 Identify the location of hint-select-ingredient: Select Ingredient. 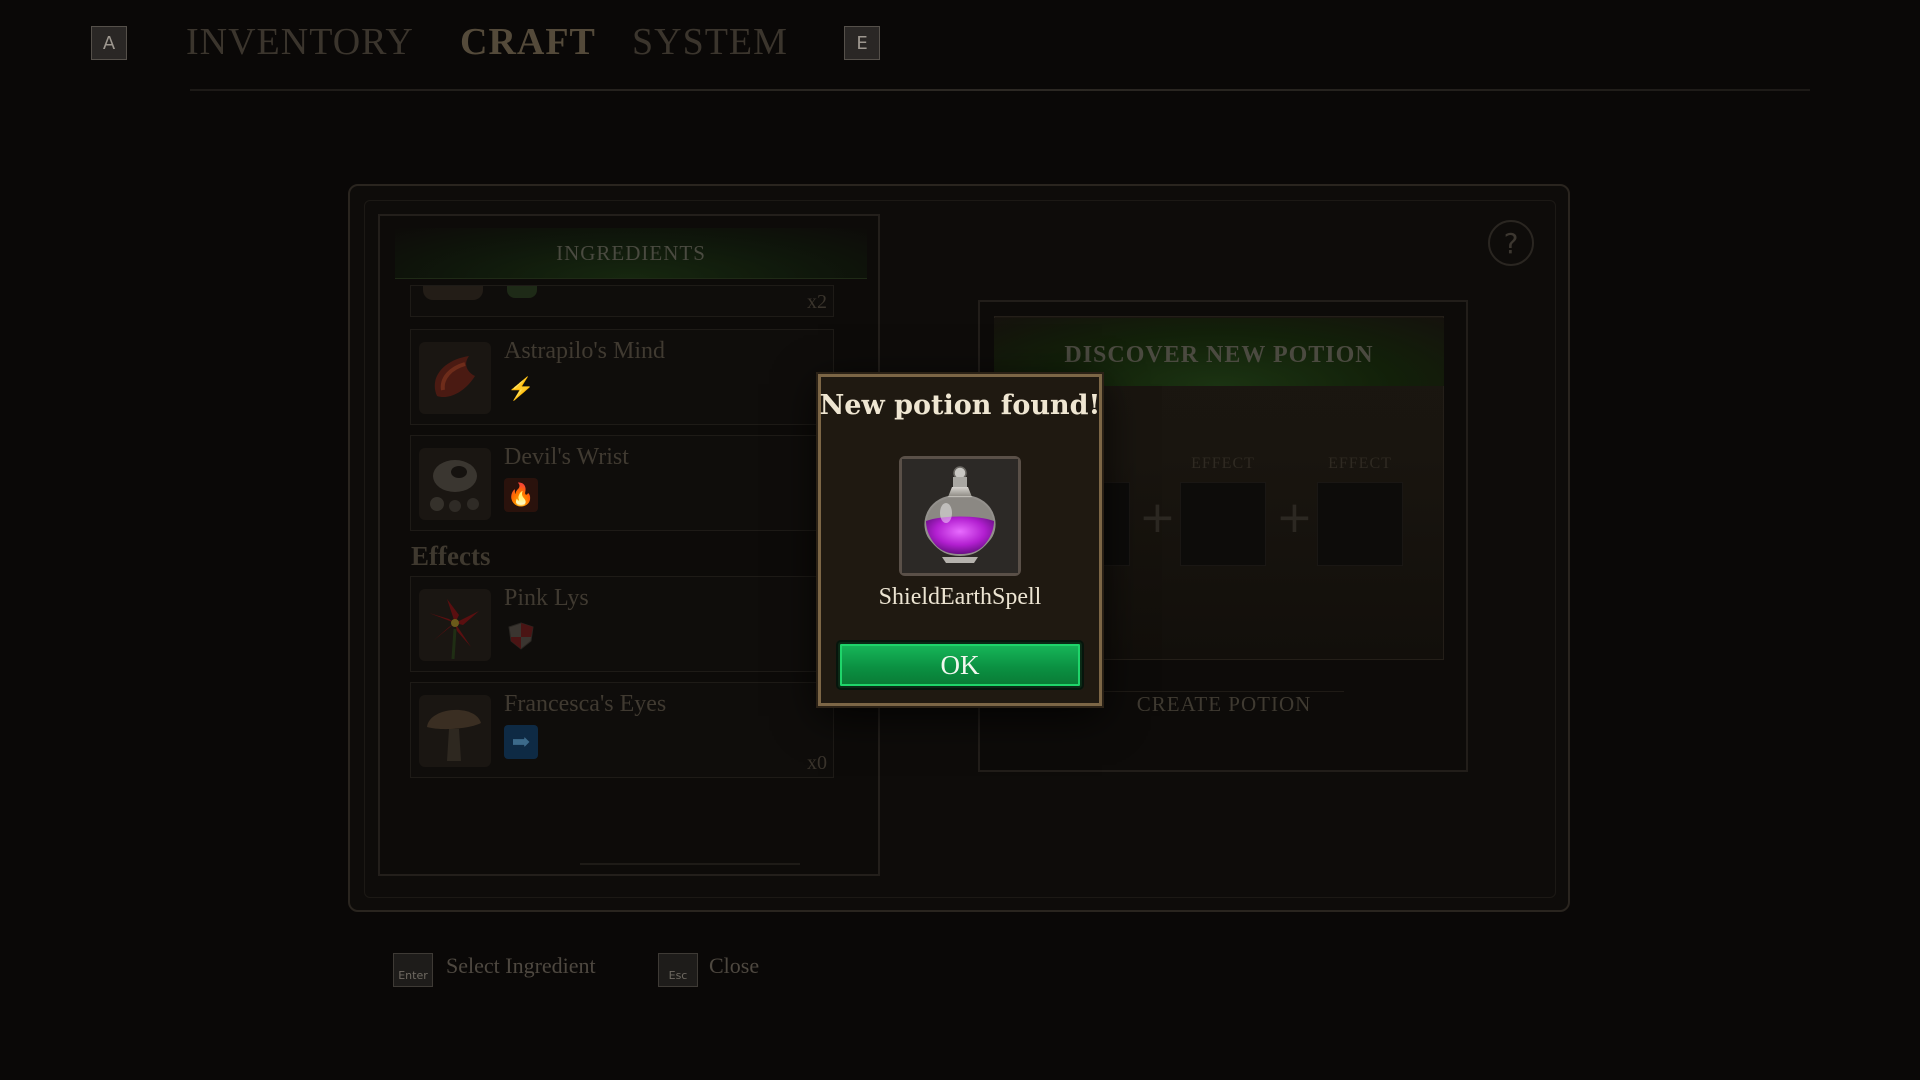
(521, 965).